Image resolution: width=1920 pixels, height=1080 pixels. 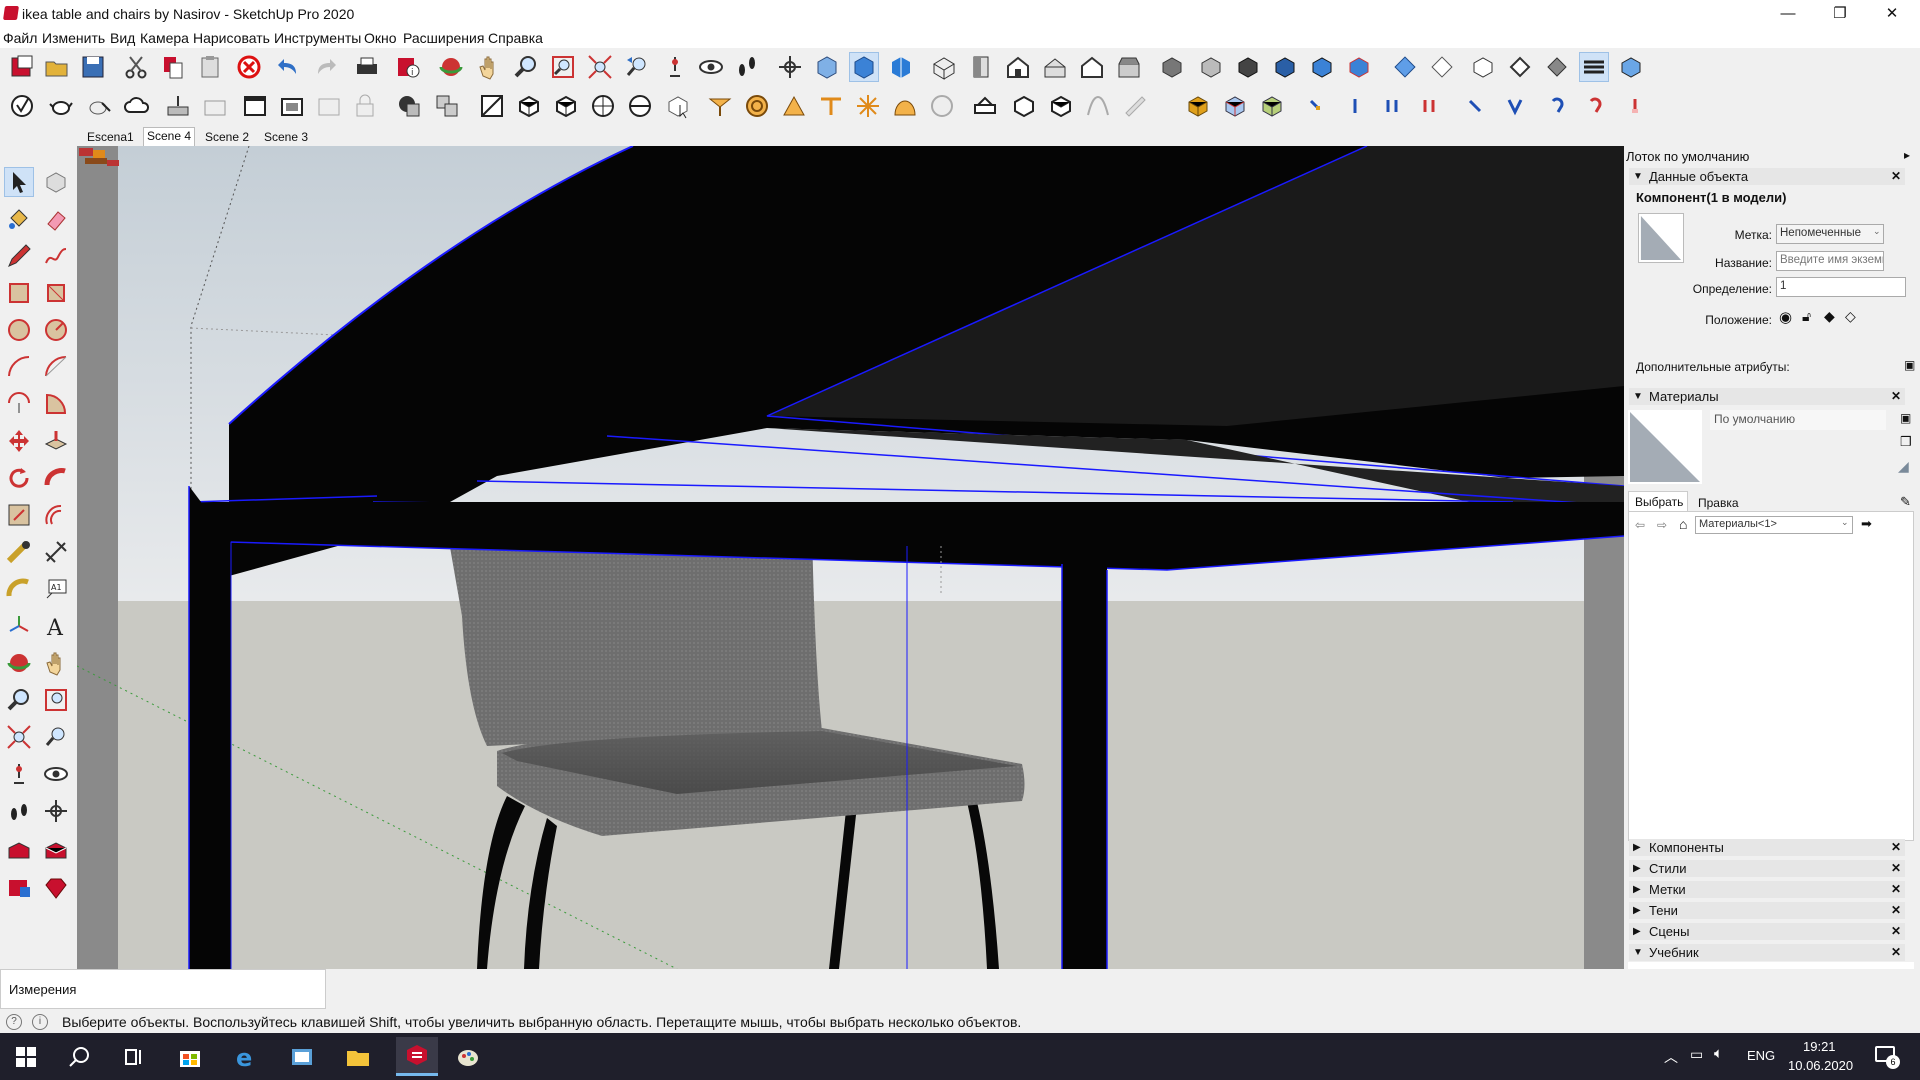 I want to click on component-select-icon, so click(x=678, y=106).